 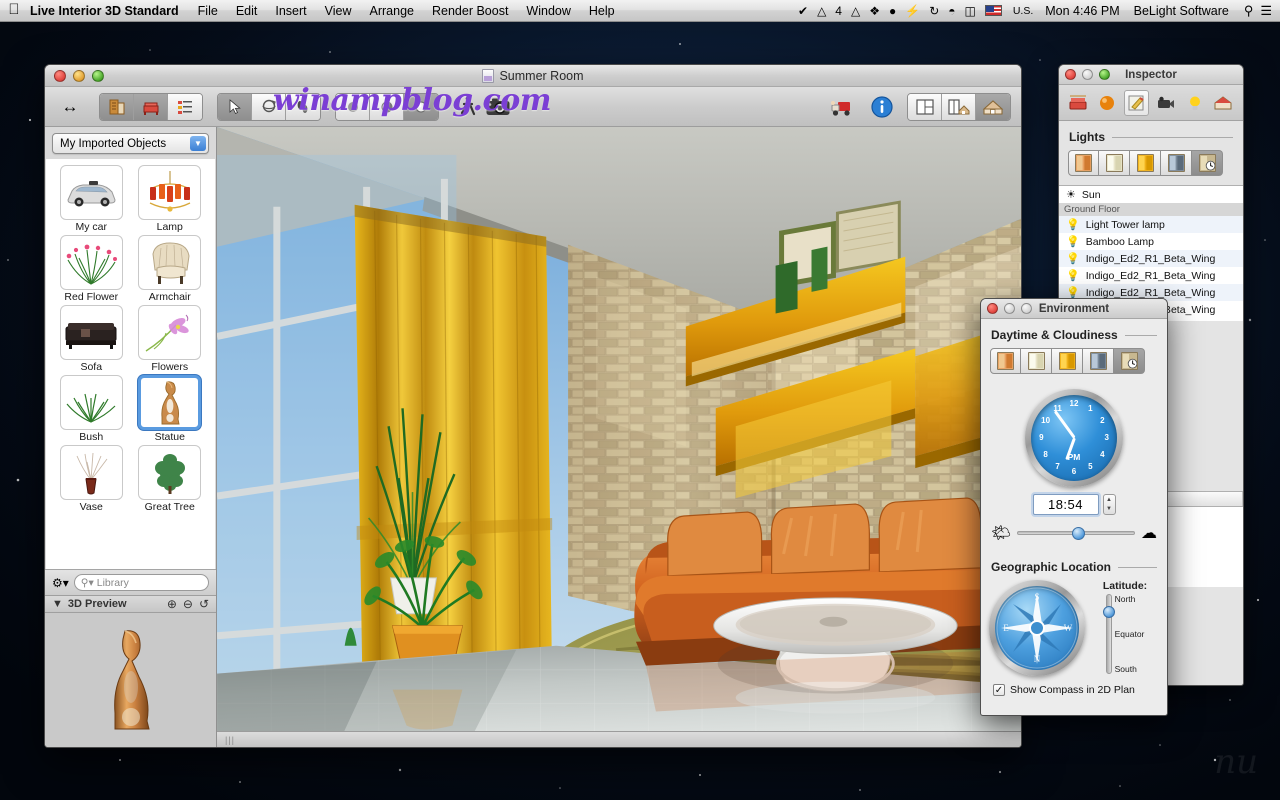 What do you see at coordinates (855, 11) in the screenshot?
I see `google-drive-icon: △` at bounding box center [855, 11].